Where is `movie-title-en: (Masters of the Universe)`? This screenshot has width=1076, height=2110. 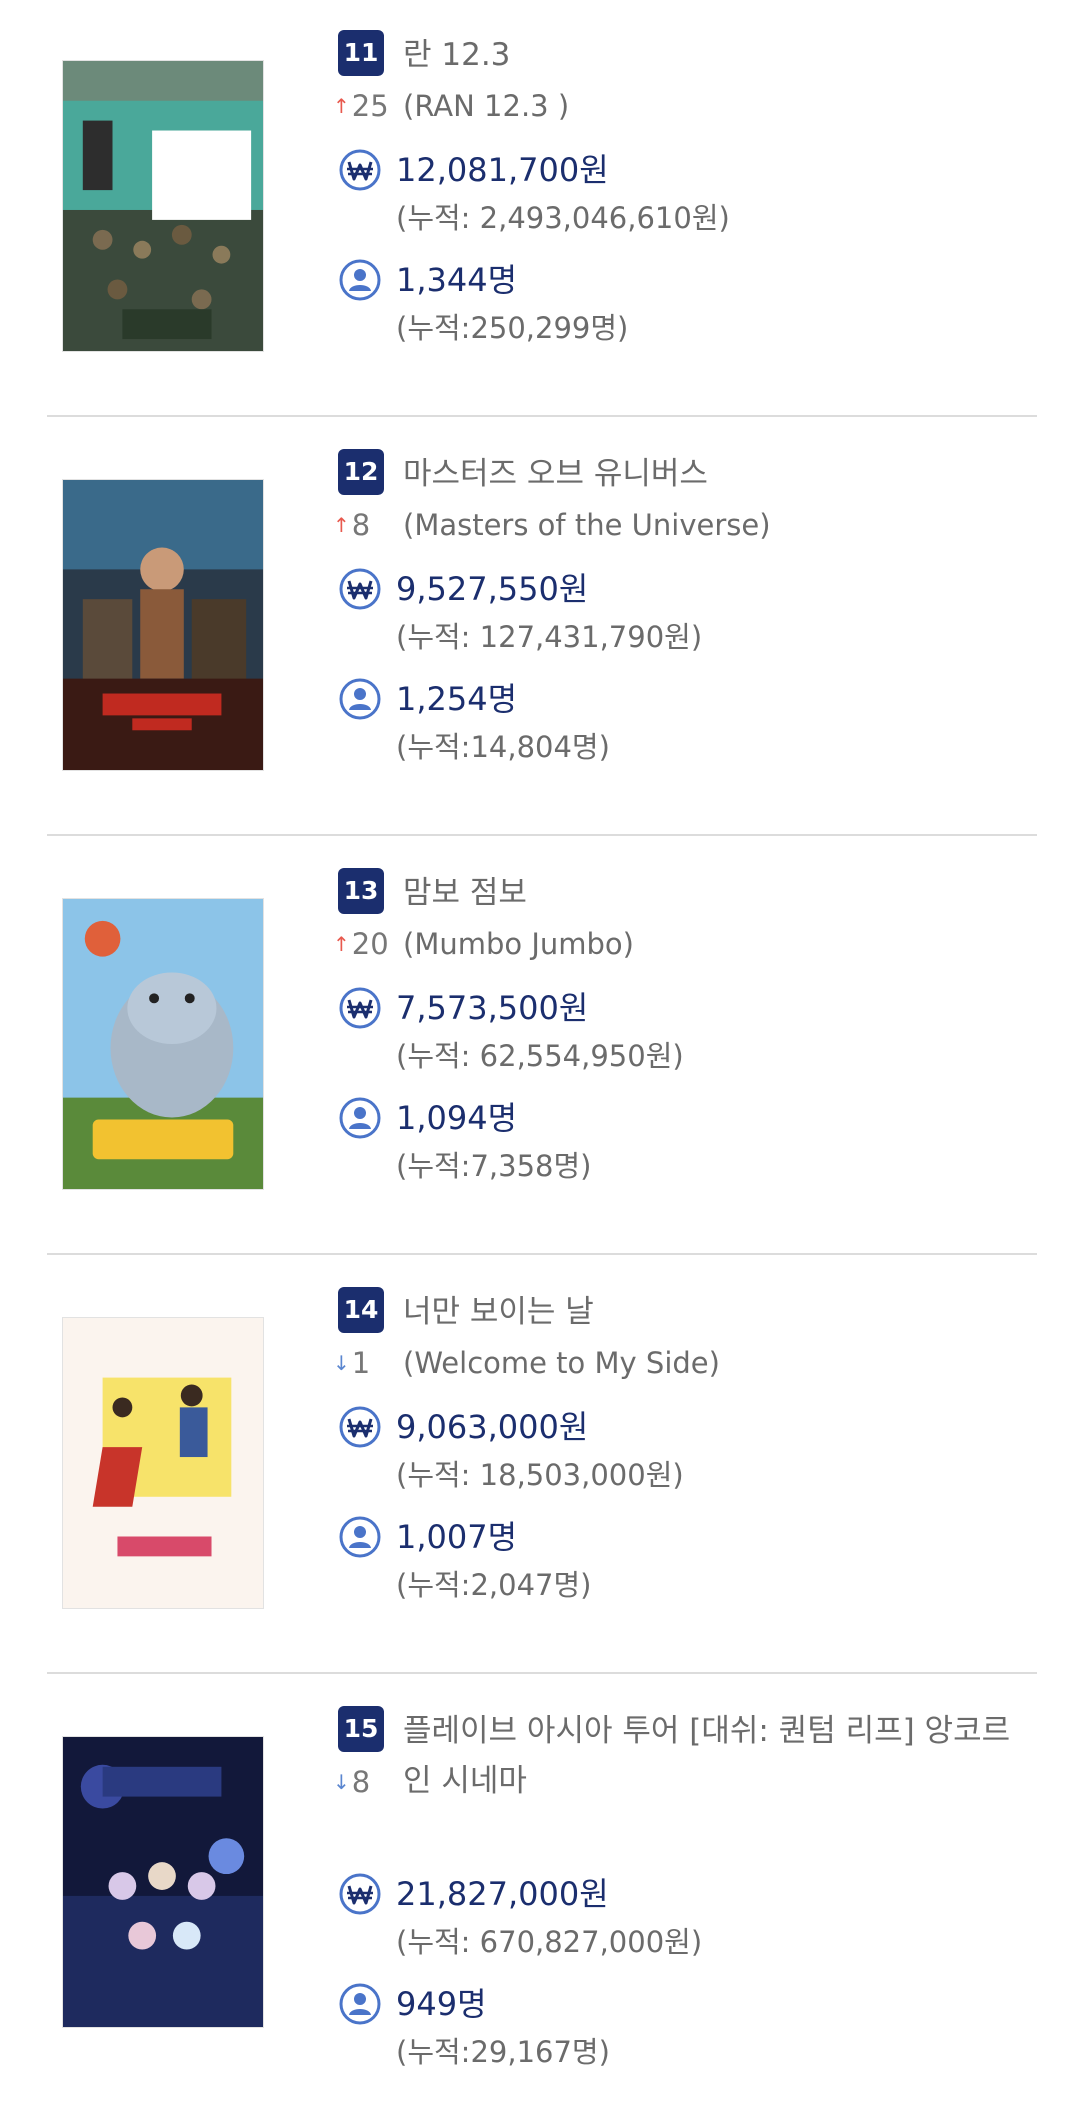 movie-title-en: (Masters of the Universe) is located at coordinates (587, 525).